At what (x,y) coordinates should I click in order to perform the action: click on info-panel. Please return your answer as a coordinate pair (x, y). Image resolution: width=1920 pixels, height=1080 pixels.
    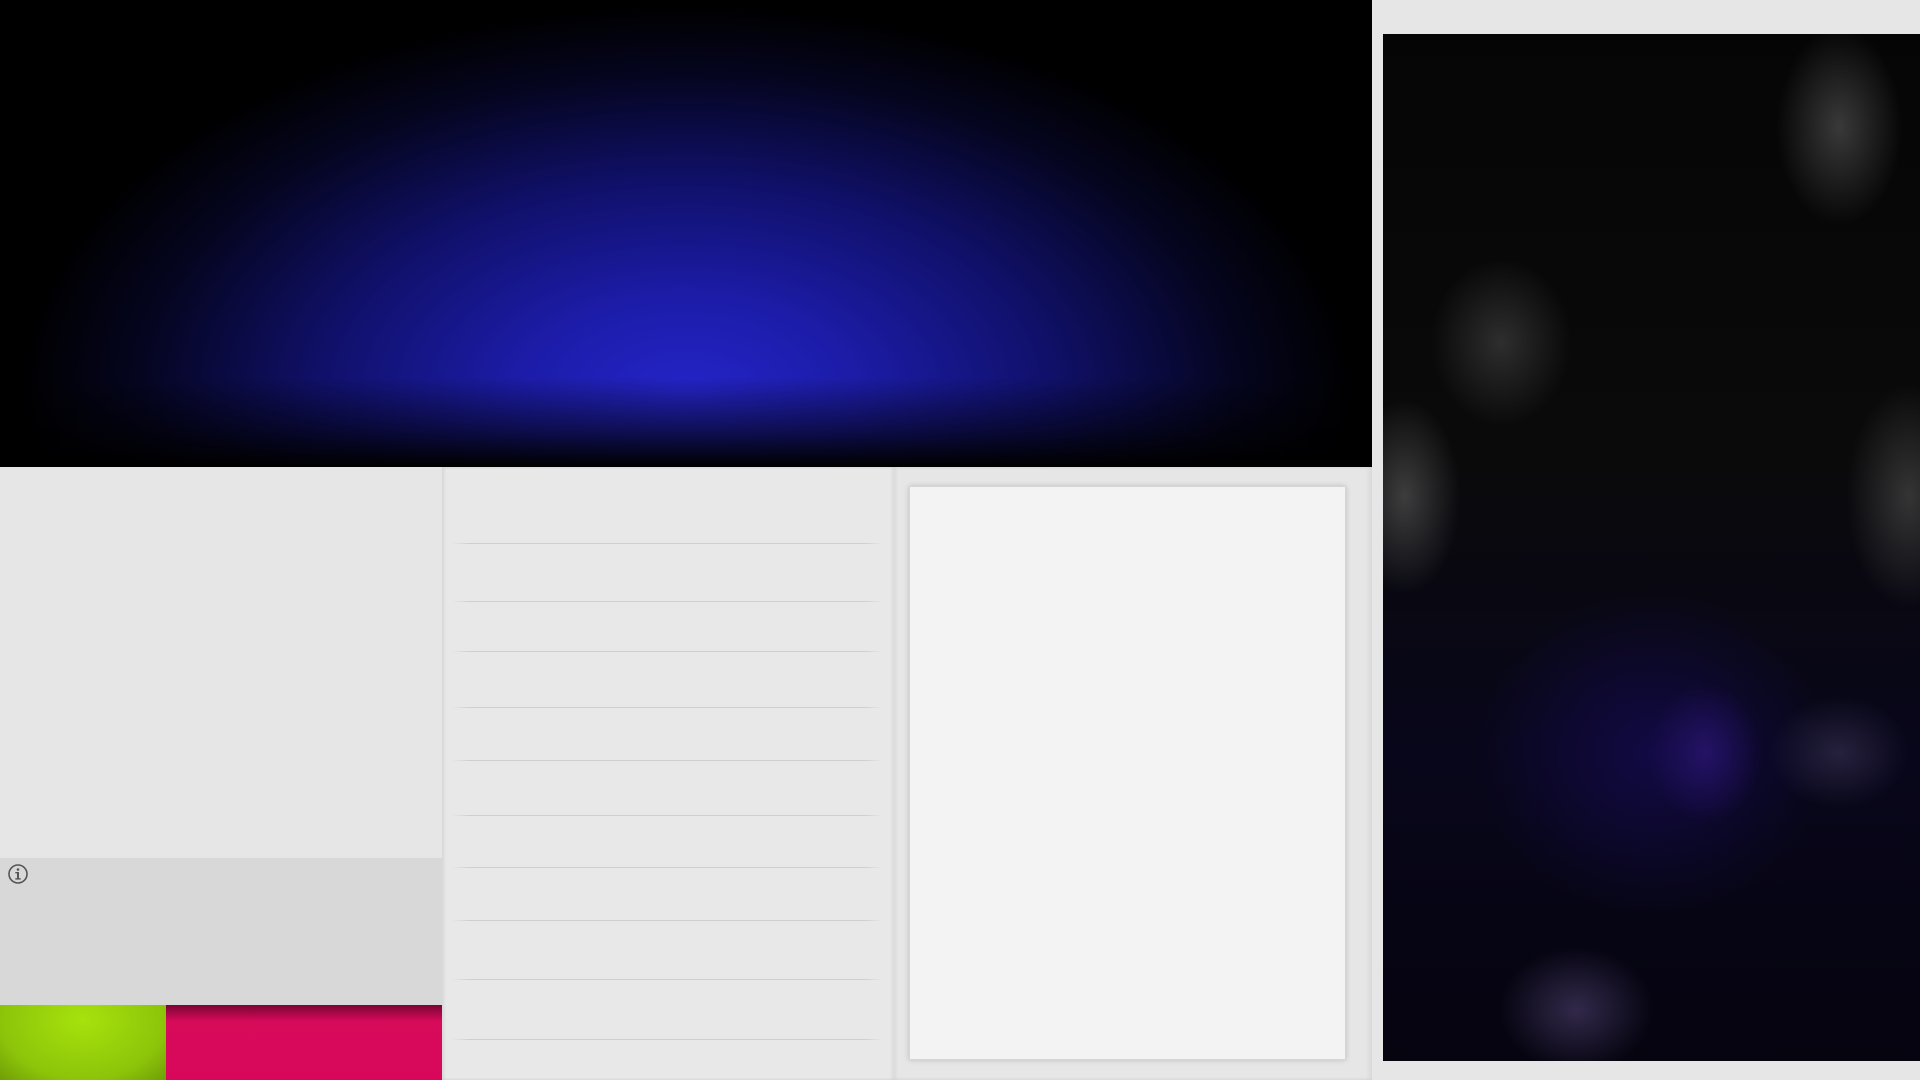
    Looking at the image, I should click on (221, 931).